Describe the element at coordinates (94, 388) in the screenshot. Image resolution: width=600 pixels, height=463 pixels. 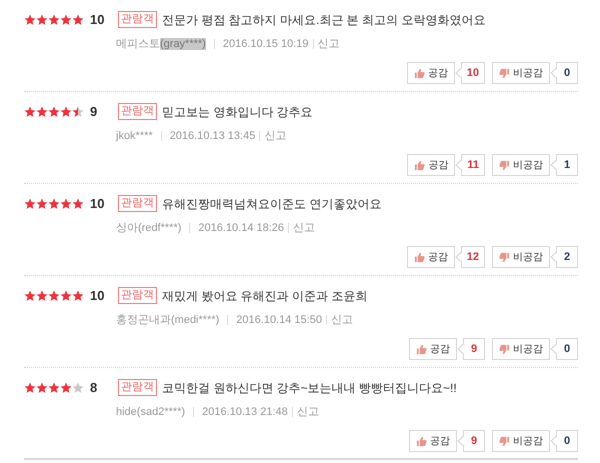
I see `score: 8` at that location.